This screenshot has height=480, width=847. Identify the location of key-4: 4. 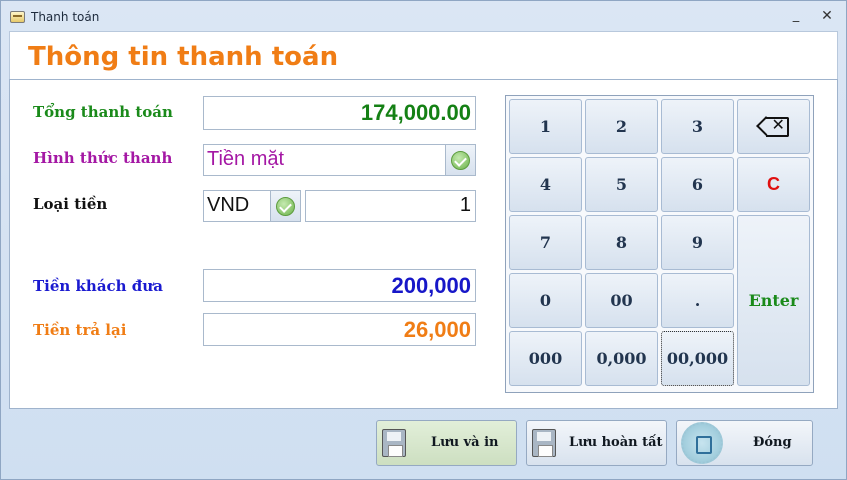
(545, 184).